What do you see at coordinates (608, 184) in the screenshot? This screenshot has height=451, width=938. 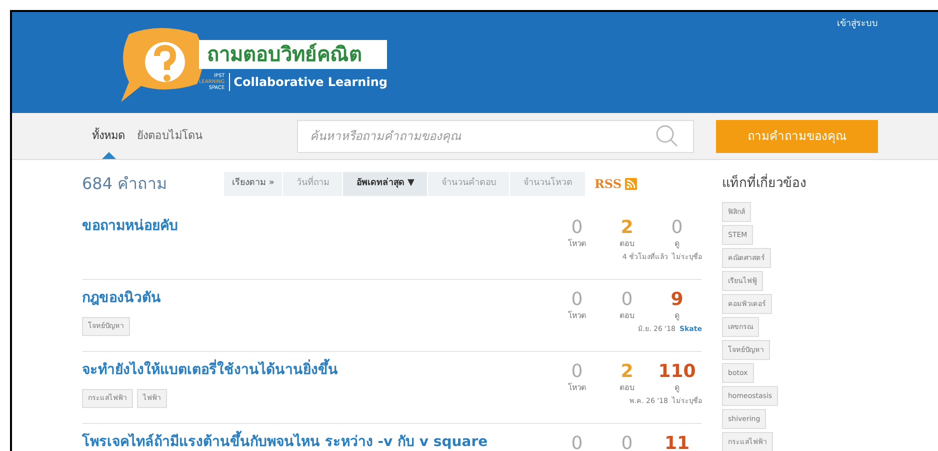 I see `rss-link: RSS` at bounding box center [608, 184].